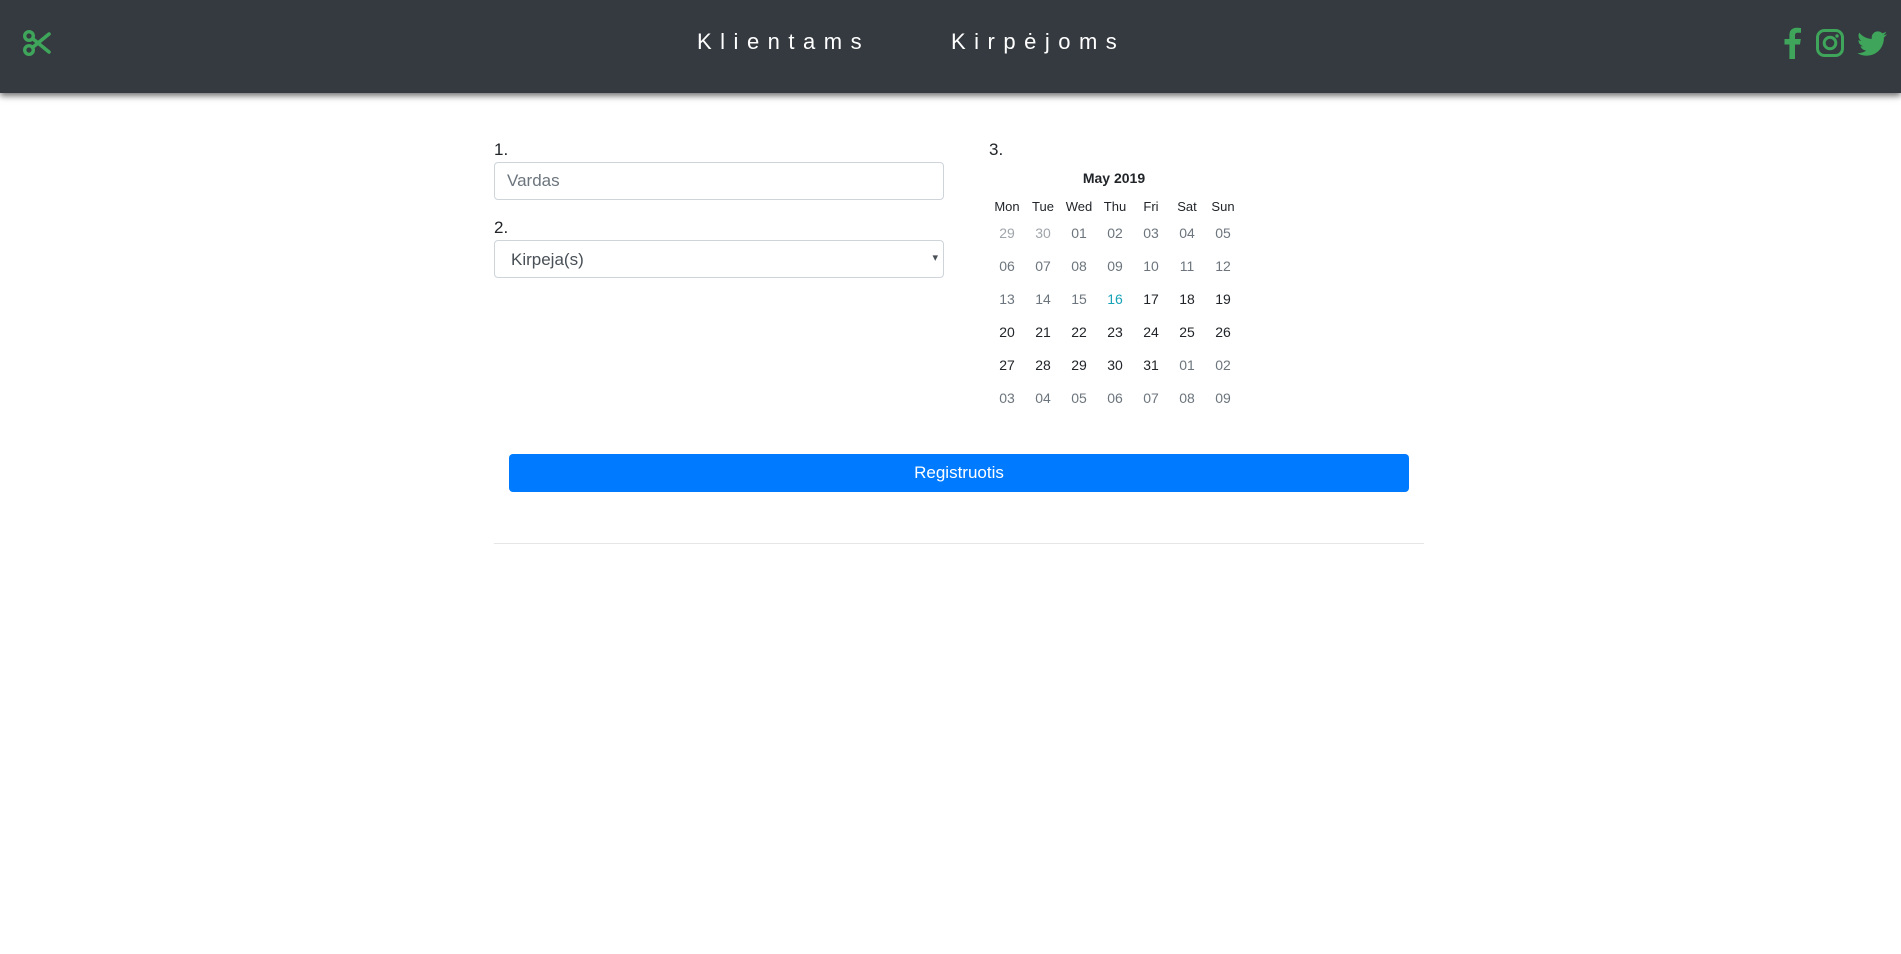 This screenshot has width=1901, height=954. What do you see at coordinates (501, 227) in the screenshot?
I see `step-2-label: 2.` at bounding box center [501, 227].